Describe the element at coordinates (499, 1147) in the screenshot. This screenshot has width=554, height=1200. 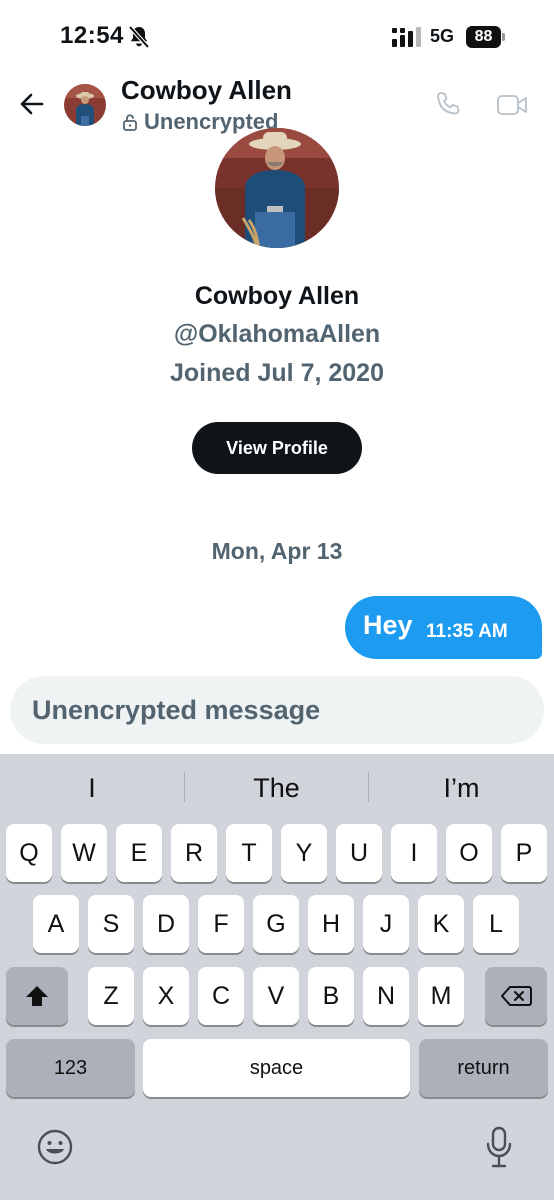
I see `microphone-icon` at that location.